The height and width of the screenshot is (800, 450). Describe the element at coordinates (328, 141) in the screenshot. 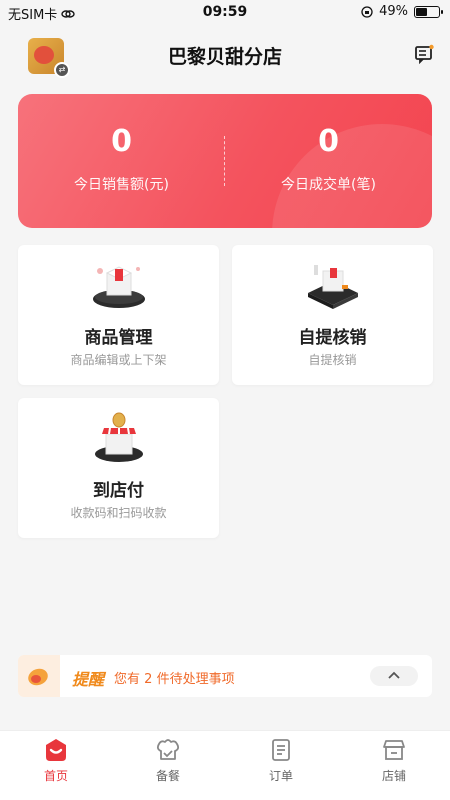

I see `today-orders-value: 0` at that location.